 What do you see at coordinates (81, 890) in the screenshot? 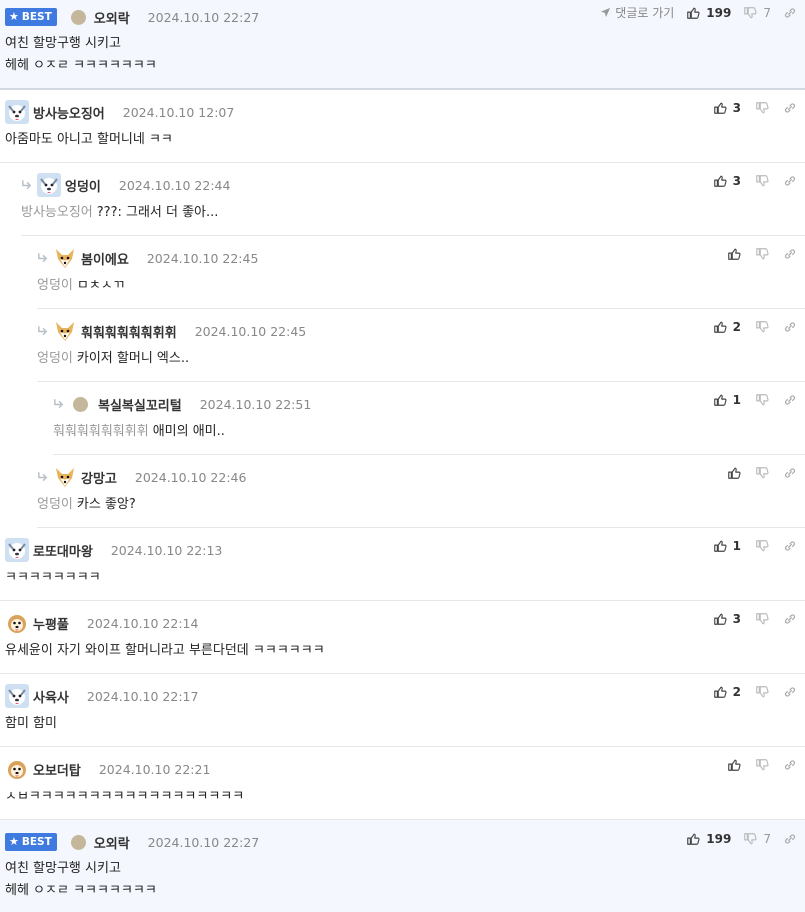
I see `comment-line: 헤헤 ㅇㅈㄹ ㅋㅋㅋㅋㅋㅋㅋ` at bounding box center [81, 890].